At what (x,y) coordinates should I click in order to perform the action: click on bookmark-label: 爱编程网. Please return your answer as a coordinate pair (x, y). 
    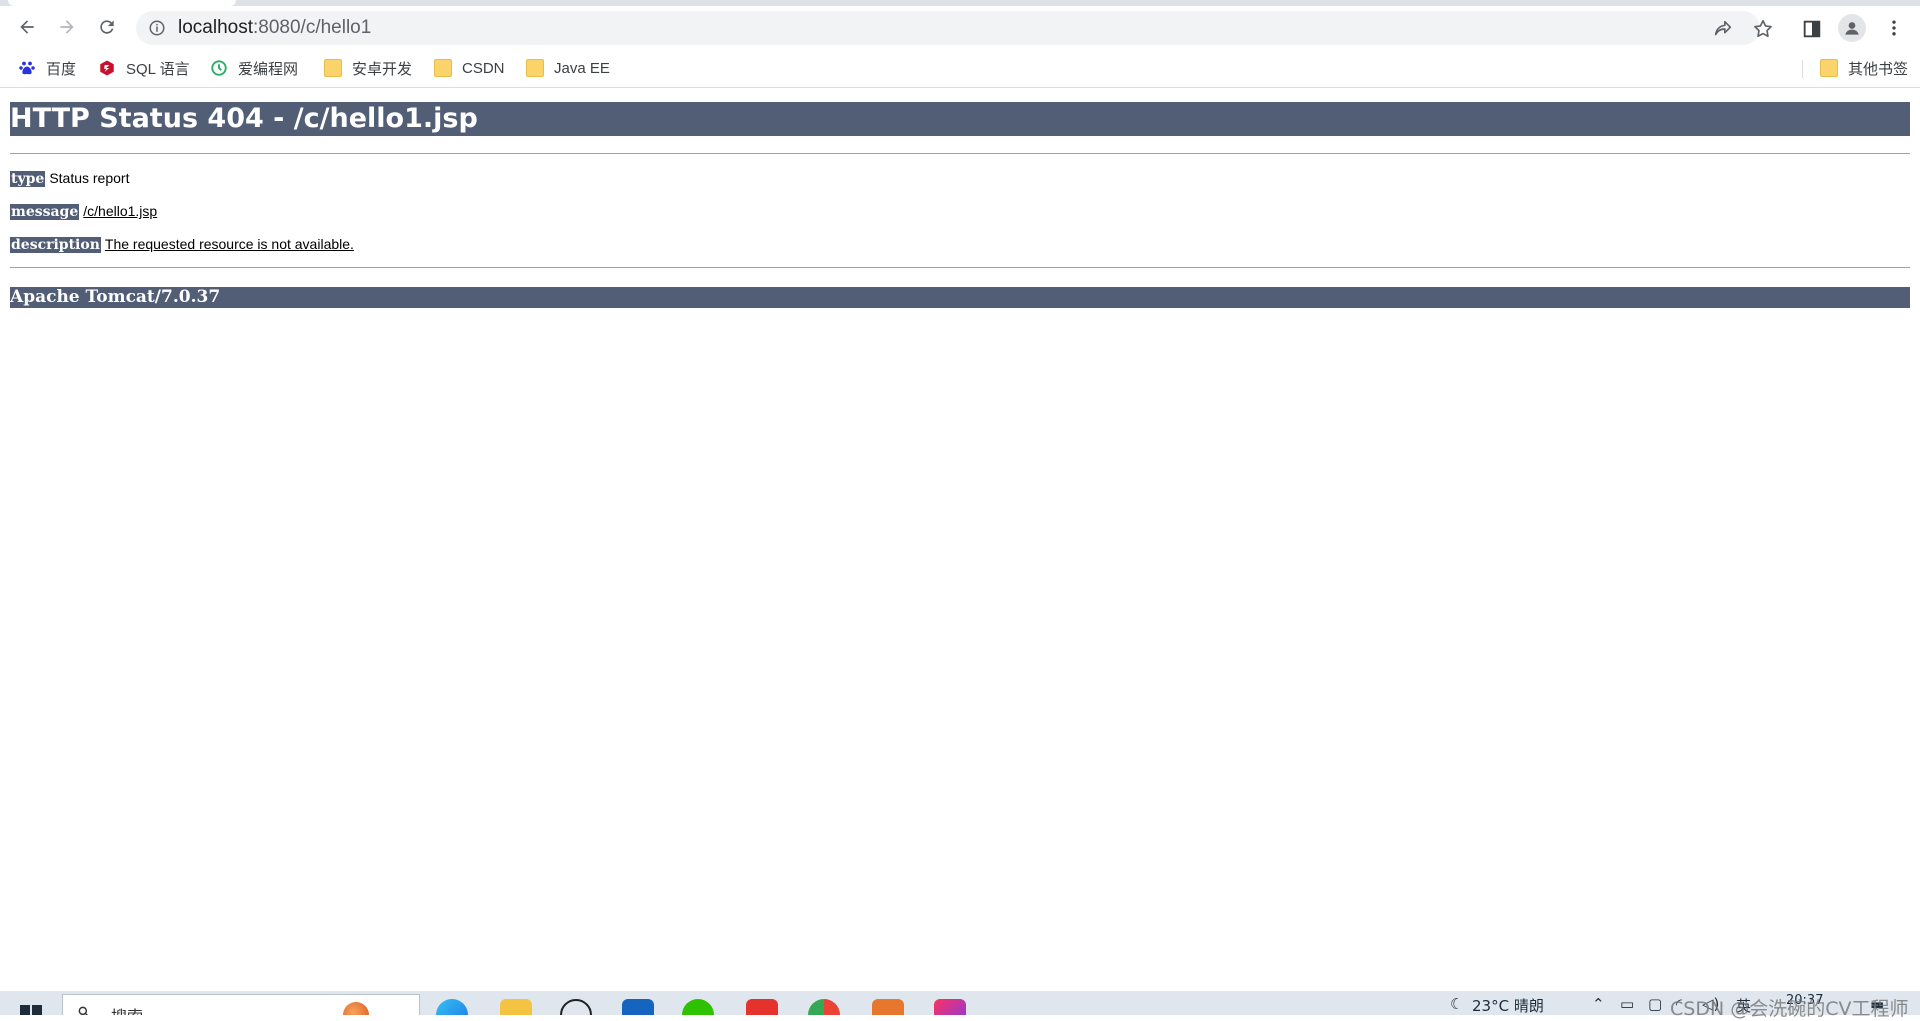
    Looking at the image, I should click on (268, 69).